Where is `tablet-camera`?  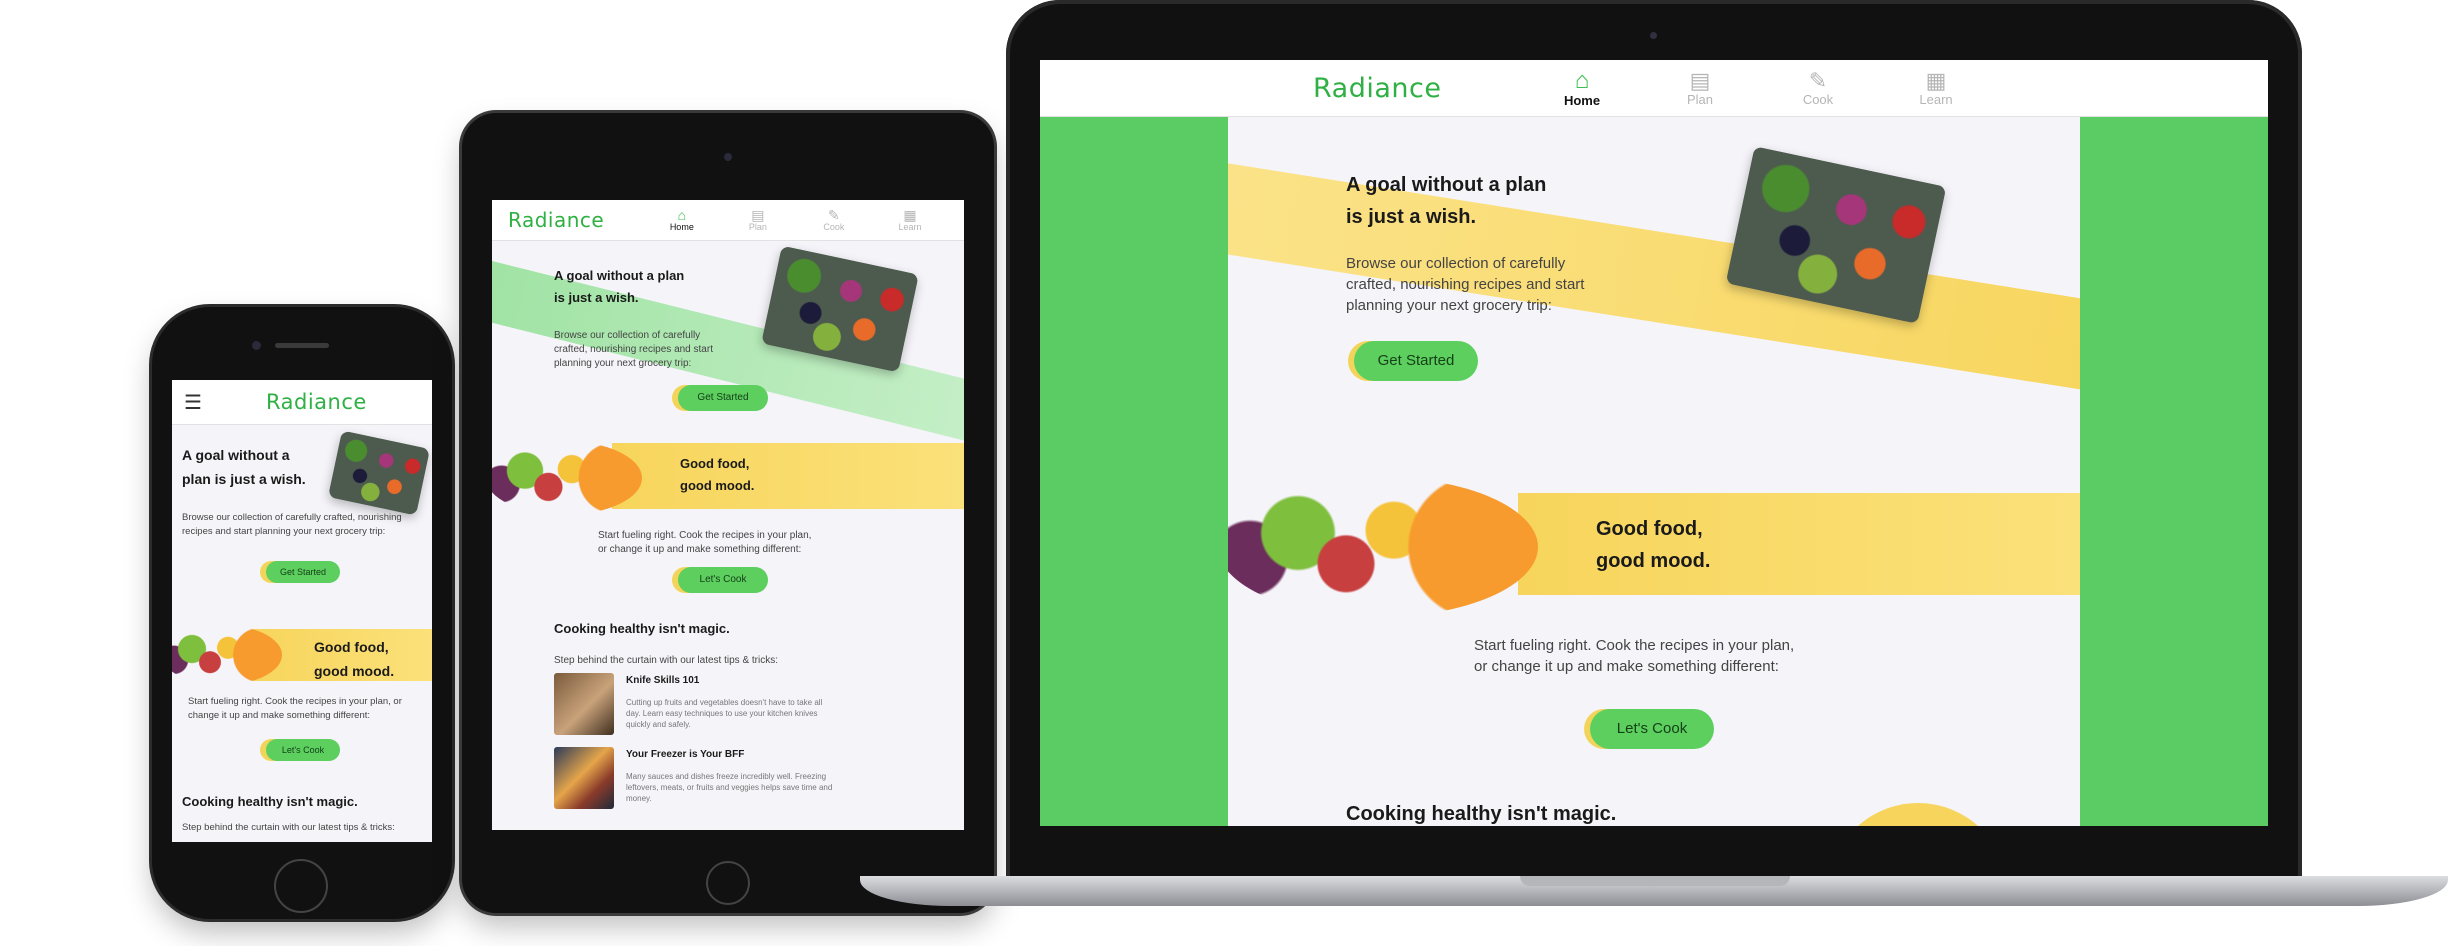
tablet-camera is located at coordinates (728, 157).